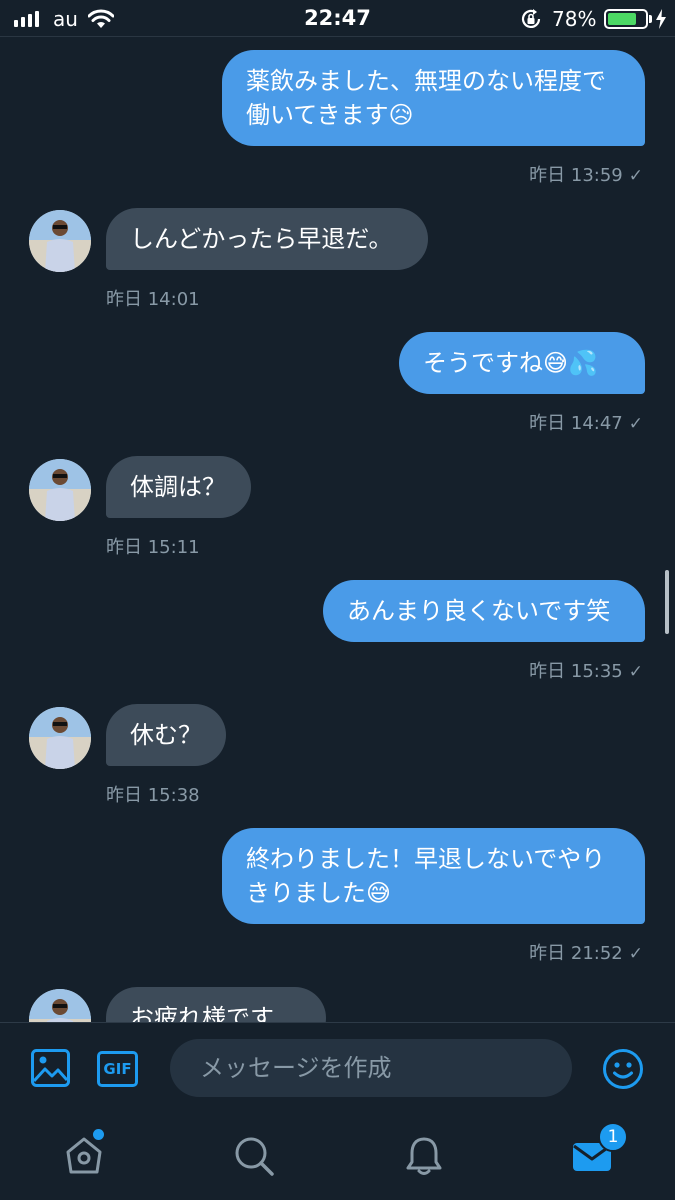  Describe the element at coordinates (337, 18) in the screenshot. I see `status-bar: au 22:47 78%` at that location.